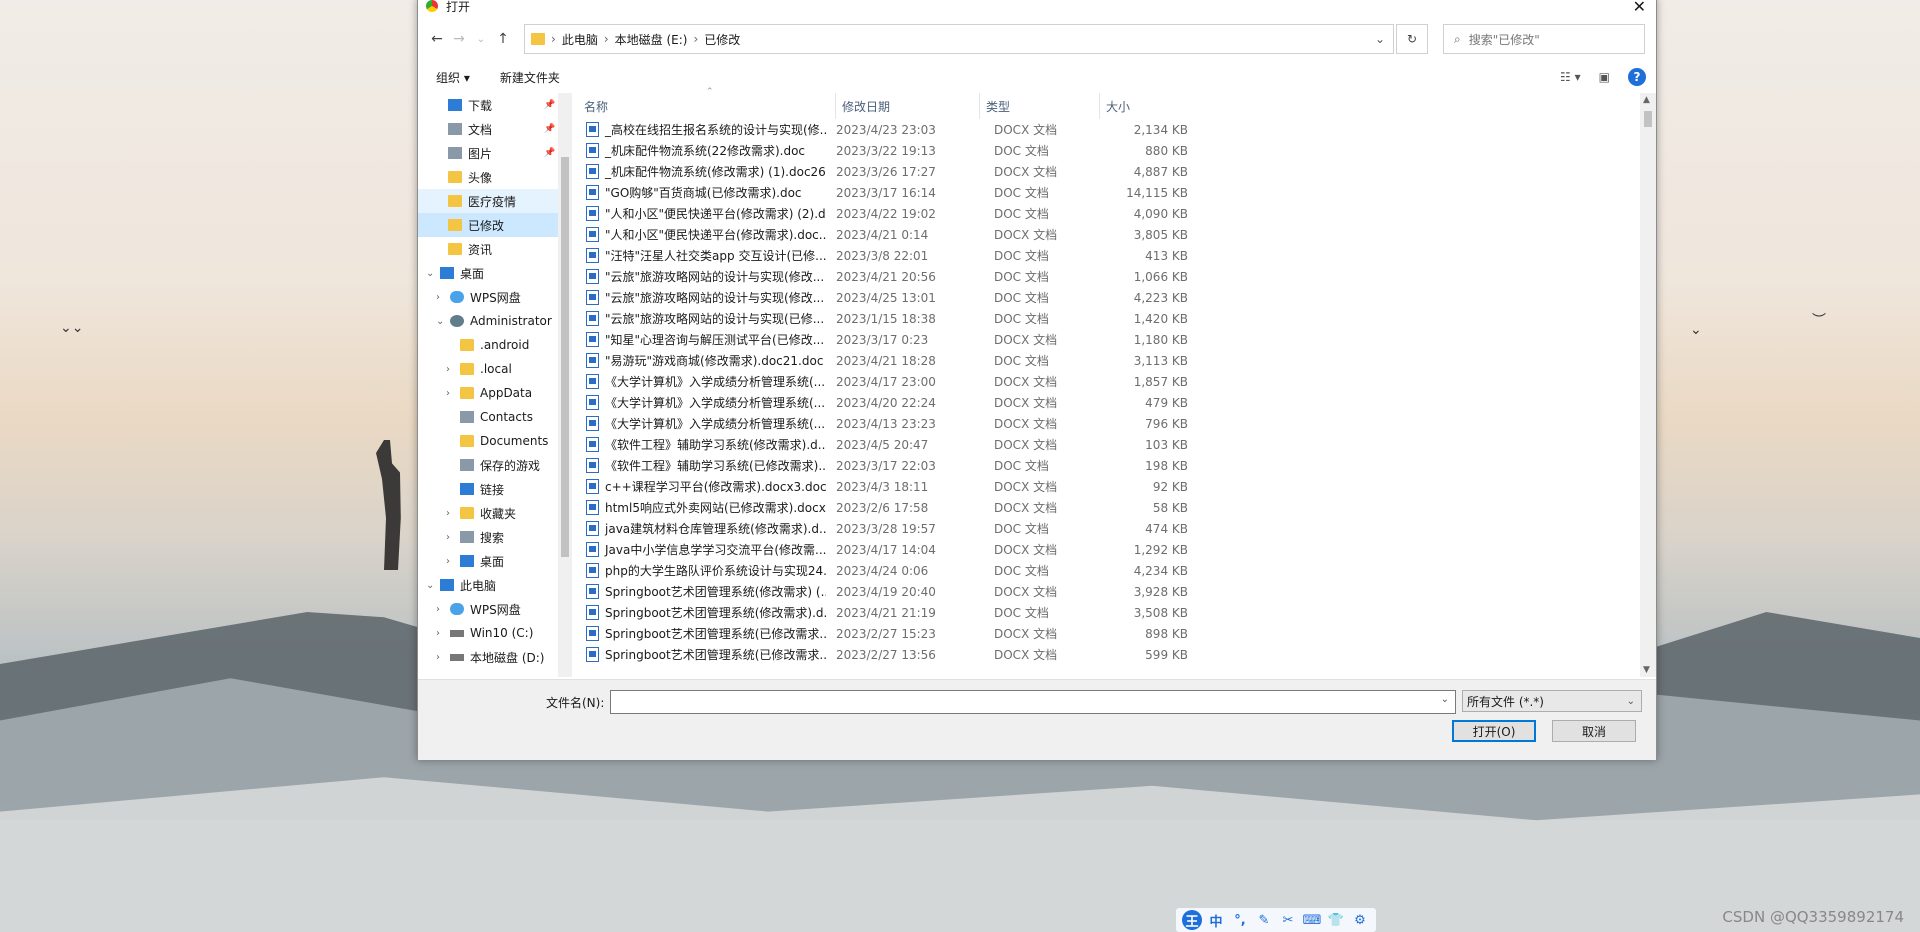  I want to click on punctuation-icon: °,, so click(1240, 920).